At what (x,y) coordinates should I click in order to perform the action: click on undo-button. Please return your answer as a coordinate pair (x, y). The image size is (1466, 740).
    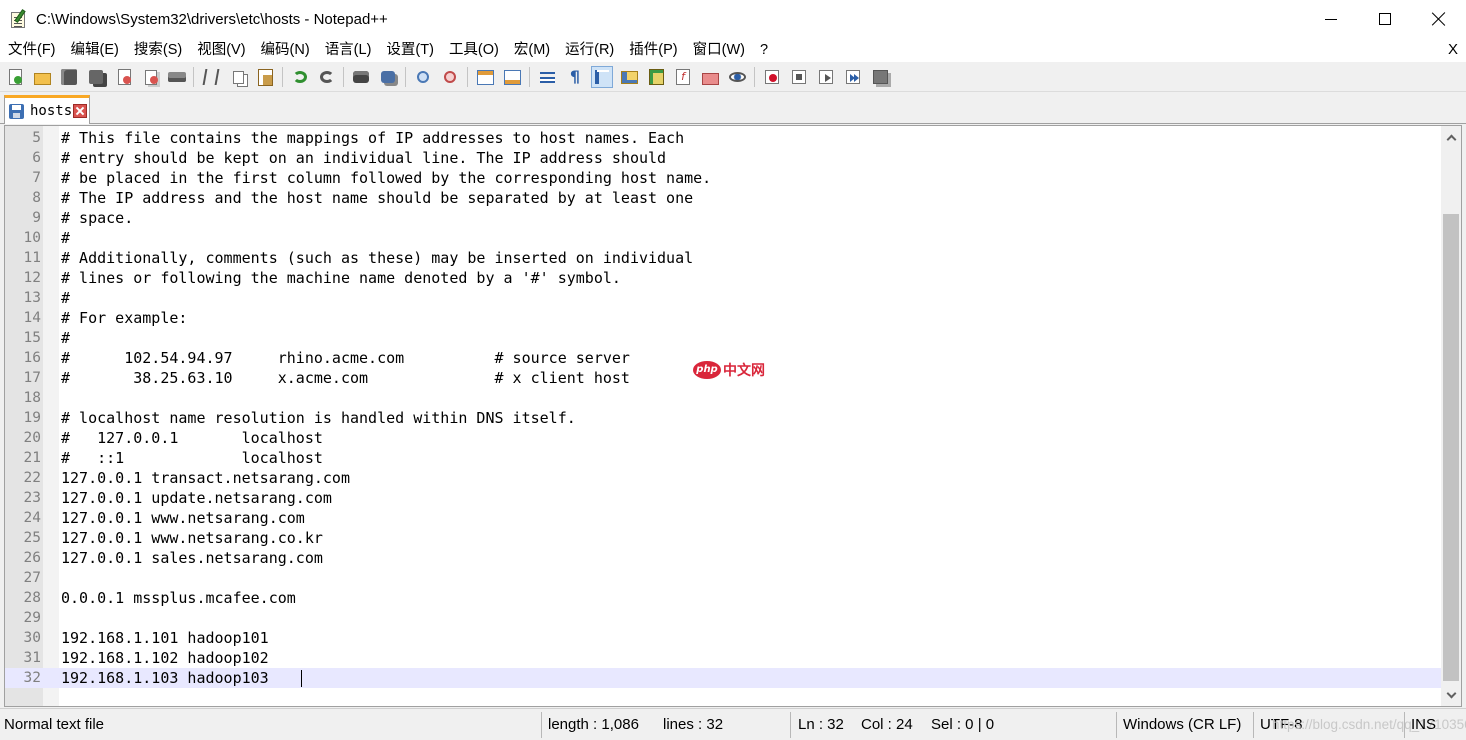
    Looking at the image, I should click on (300, 77).